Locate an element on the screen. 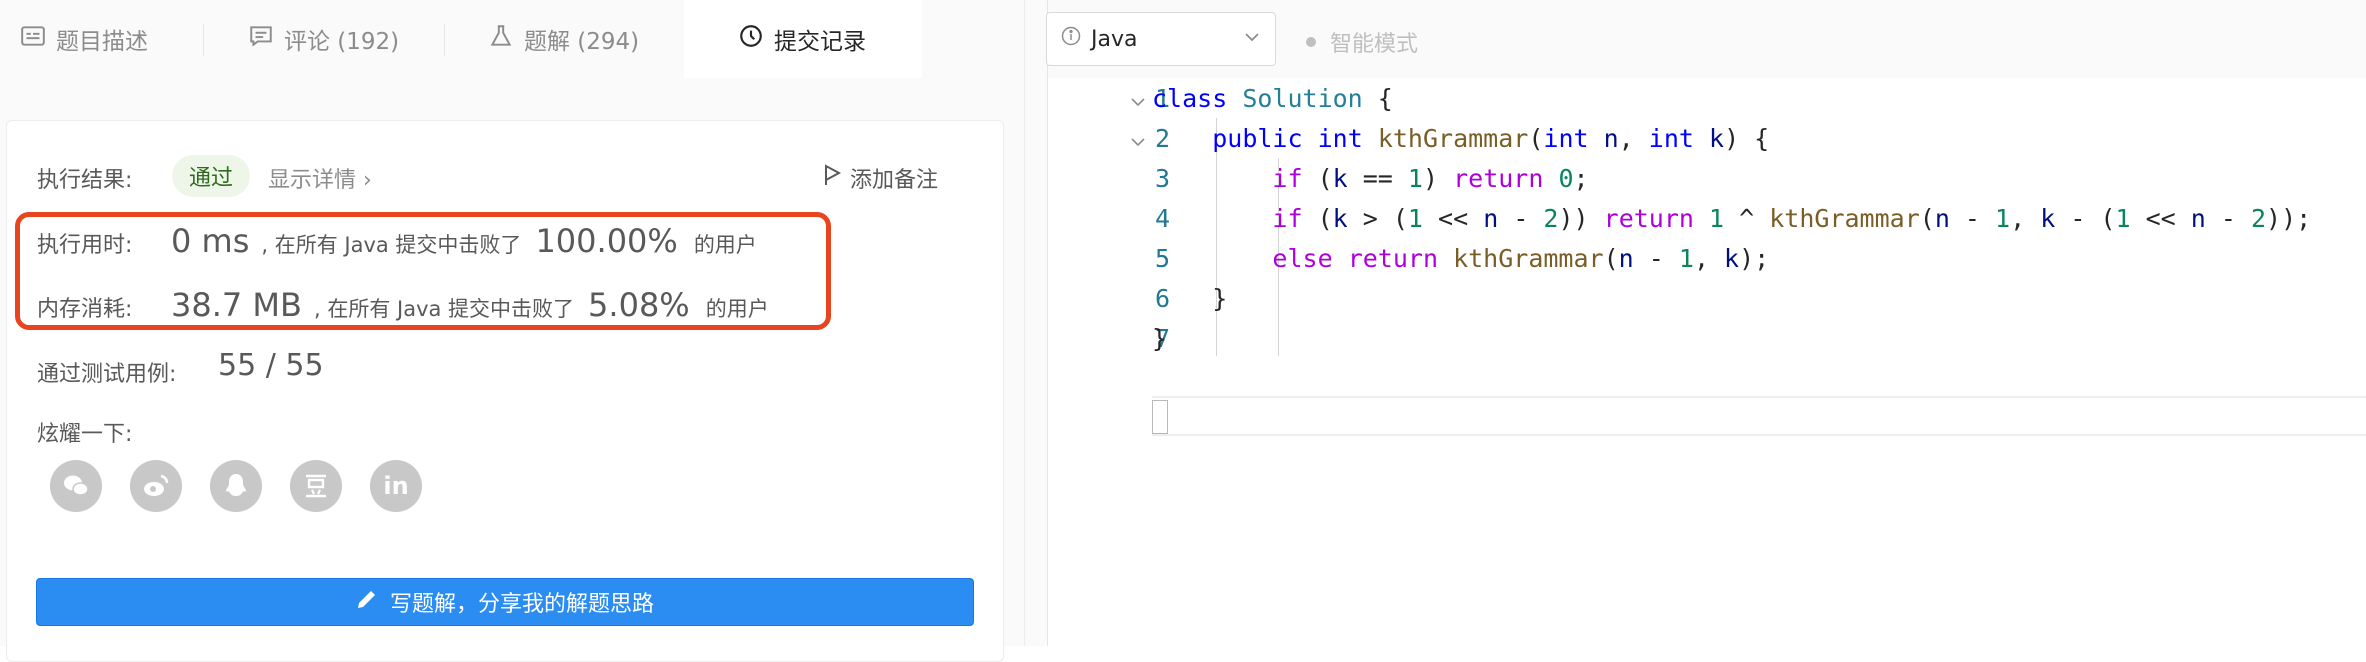 The width and height of the screenshot is (2366, 662). tab-description: 题目描述 is located at coordinates (84, 39).